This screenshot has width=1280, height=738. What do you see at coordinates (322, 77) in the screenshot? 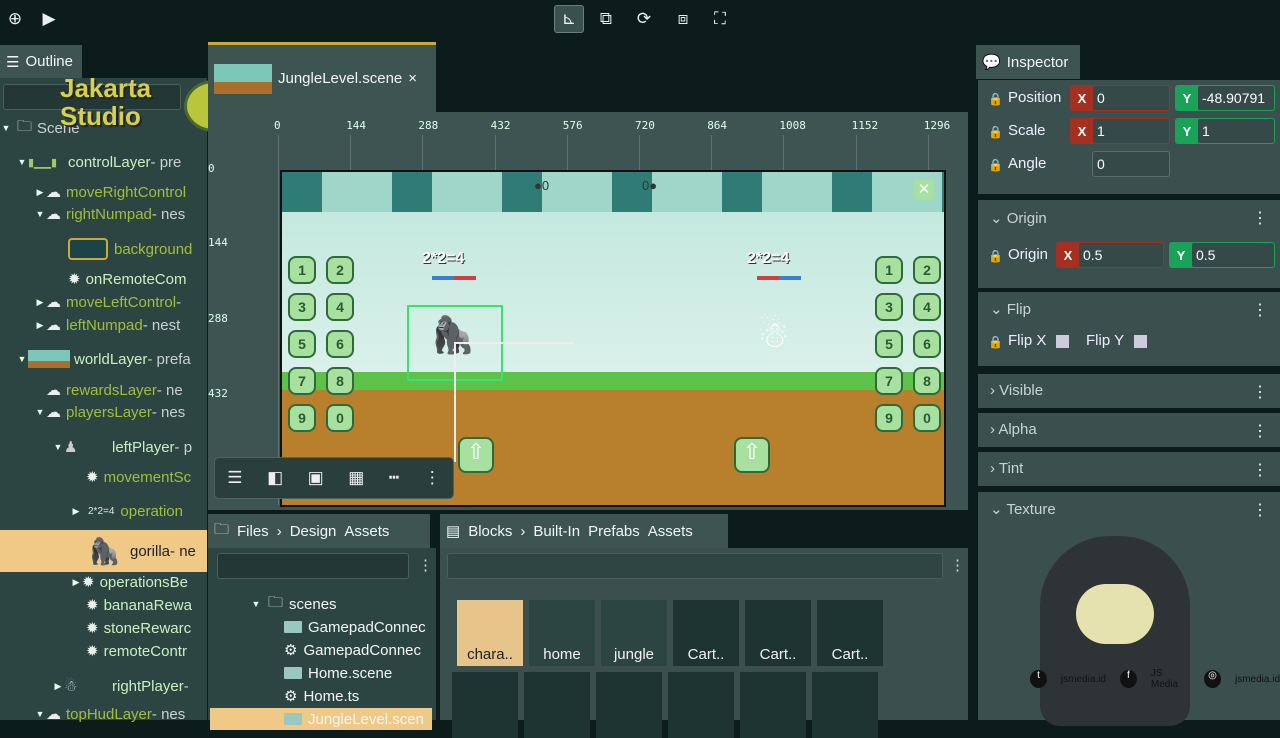
I see `tab-jungle-level-scene: JungleLevel.scene ×` at bounding box center [322, 77].